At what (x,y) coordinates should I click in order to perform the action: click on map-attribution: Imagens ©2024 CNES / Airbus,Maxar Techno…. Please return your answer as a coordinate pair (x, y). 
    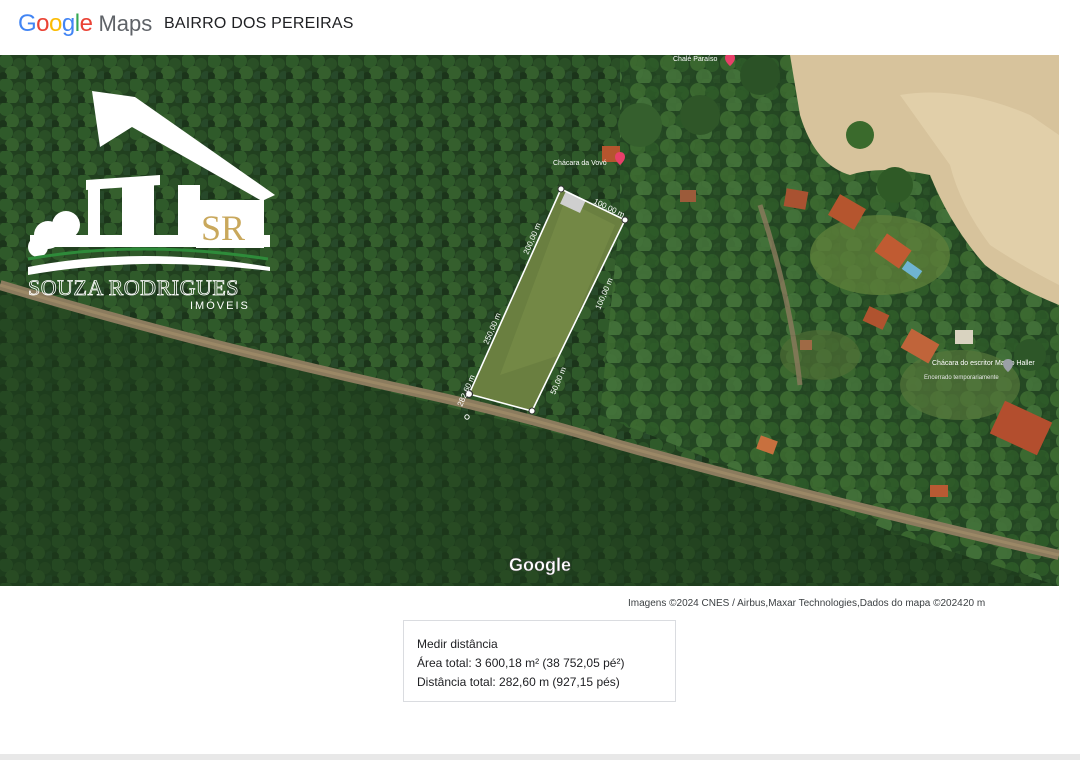
    Looking at the image, I should click on (795, 603).